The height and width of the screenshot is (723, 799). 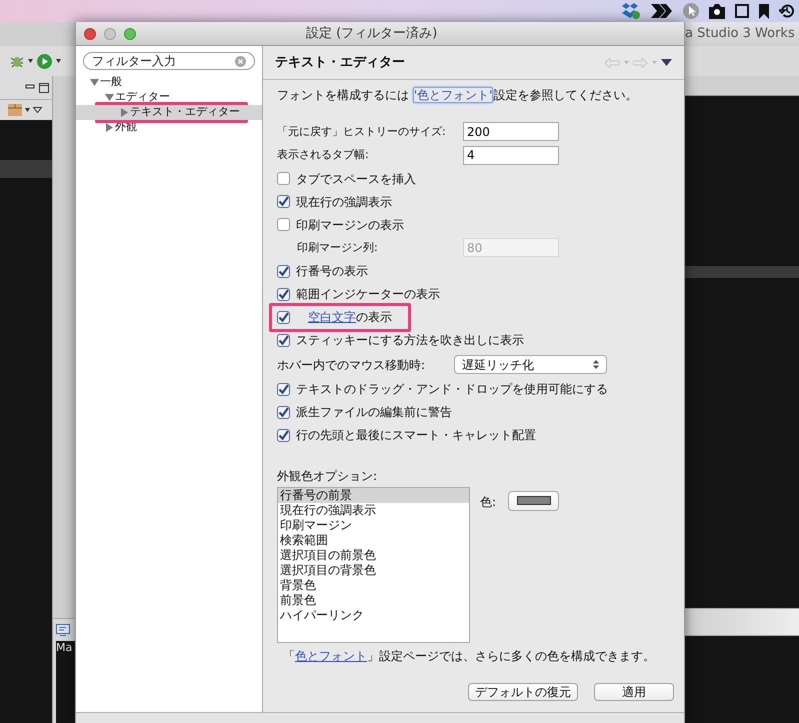 I want to click on color-swatch, so click(x=533, y=500).